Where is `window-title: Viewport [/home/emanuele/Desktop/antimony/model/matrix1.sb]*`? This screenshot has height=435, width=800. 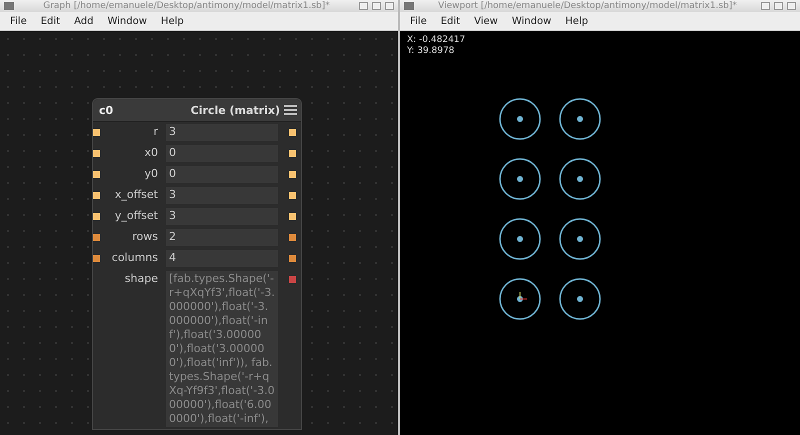
window-title: Viewport [/home/emanuele/Desktop/antimony/model/matrix1.sb]* is located at coordinates (587, 6).